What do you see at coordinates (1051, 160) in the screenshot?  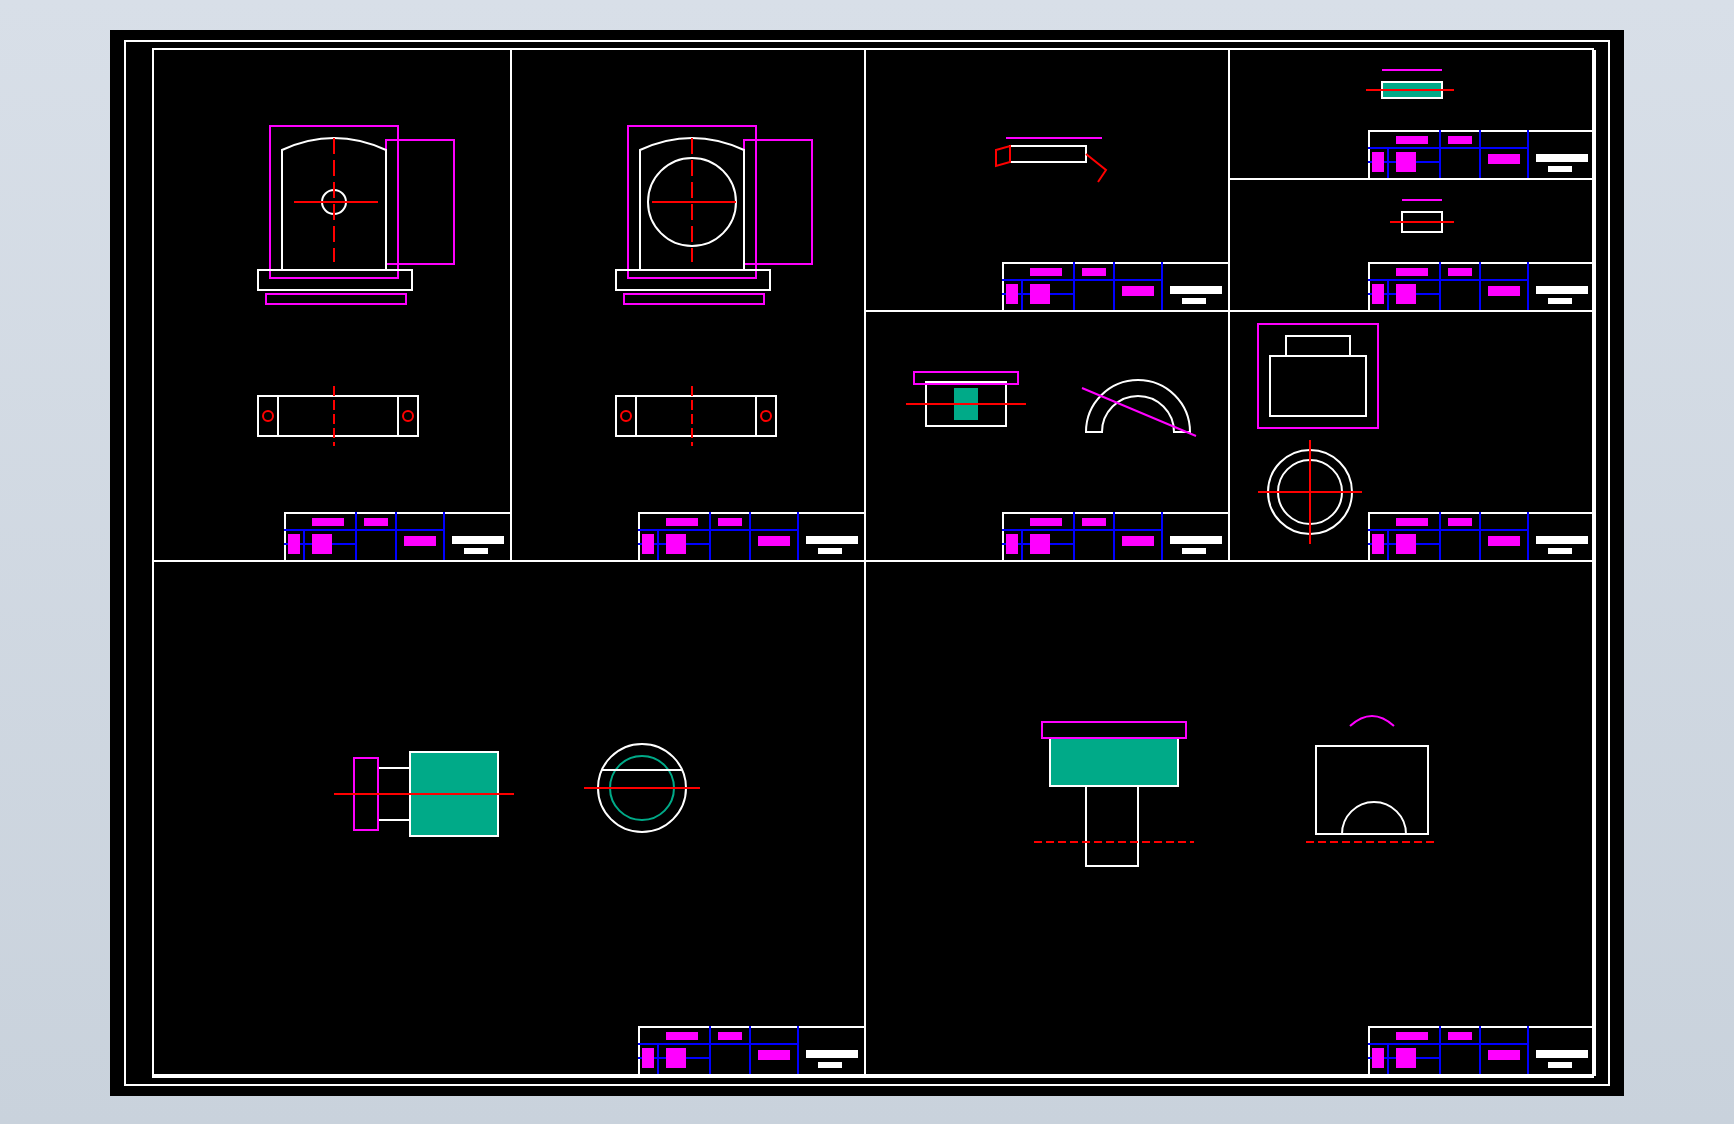 I see `pin-drawing` at bounding box center [1051, 160].